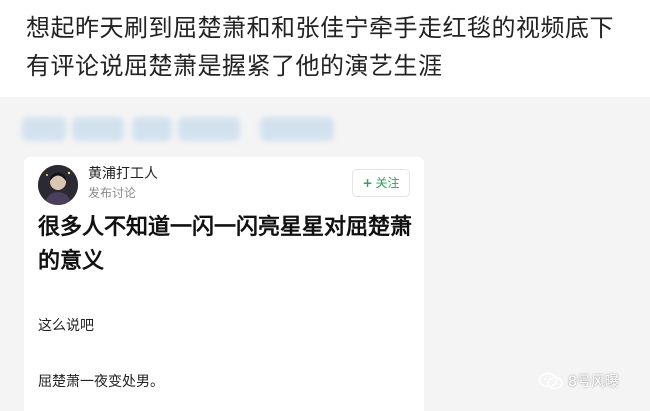  Describe the element at coordinates (387, 183) in the screenshot. I see `follow-label: 关注` at that location.